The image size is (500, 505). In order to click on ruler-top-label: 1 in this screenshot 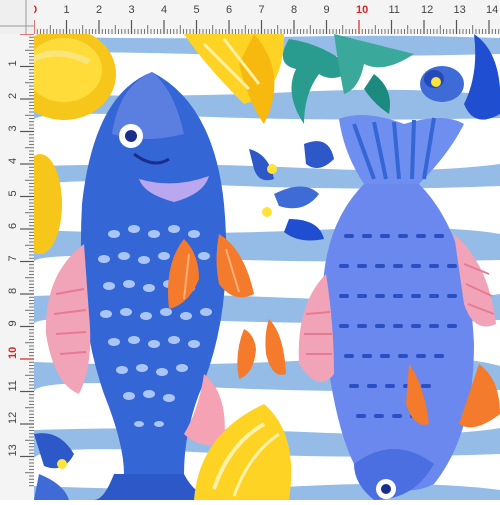, I will do `click(67, 10)`.